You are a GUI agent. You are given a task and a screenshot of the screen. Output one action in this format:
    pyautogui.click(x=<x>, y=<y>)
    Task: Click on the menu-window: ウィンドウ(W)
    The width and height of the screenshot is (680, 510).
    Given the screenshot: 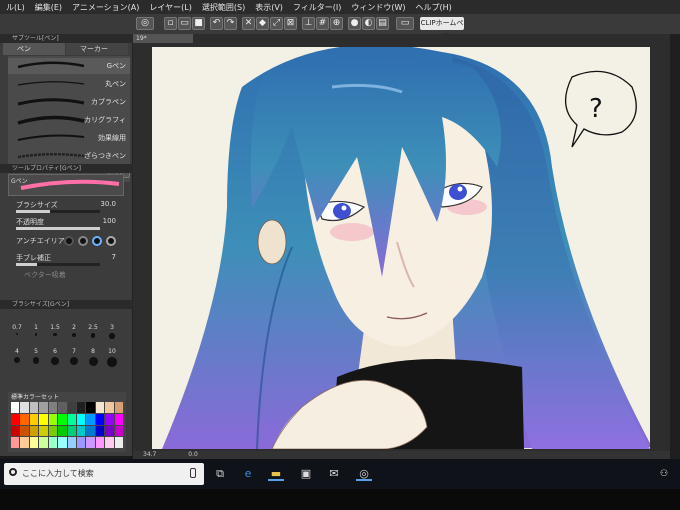 What is the action you would take?
    pyautogui.click(x=378, y=7)
    